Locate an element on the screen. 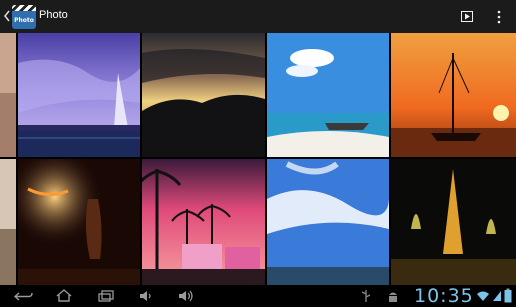 This screenshot has width=516, height=307. status-clock: 10:35 is located at coordinates (444, 296).